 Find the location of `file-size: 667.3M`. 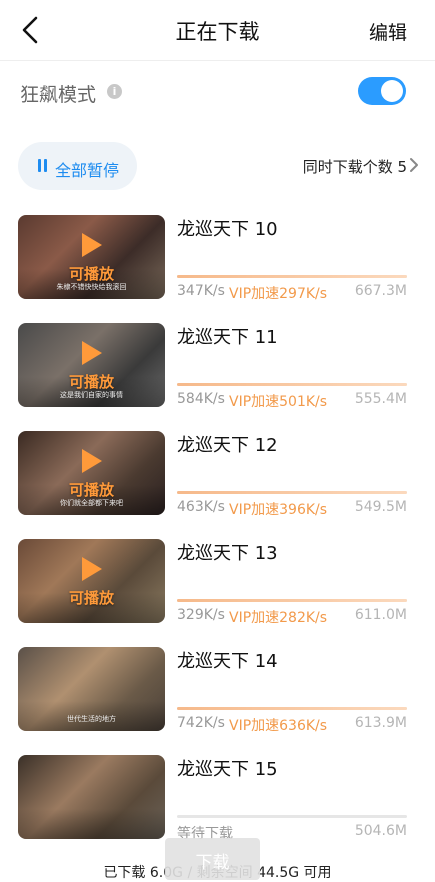

file-size: 667.3M is located at coordinates (380, 291).